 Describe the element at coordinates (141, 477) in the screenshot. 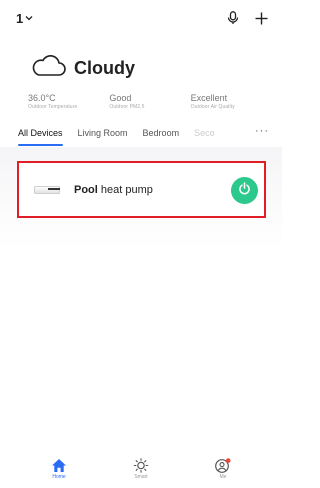

I see `nav-label: Smart` at that location.